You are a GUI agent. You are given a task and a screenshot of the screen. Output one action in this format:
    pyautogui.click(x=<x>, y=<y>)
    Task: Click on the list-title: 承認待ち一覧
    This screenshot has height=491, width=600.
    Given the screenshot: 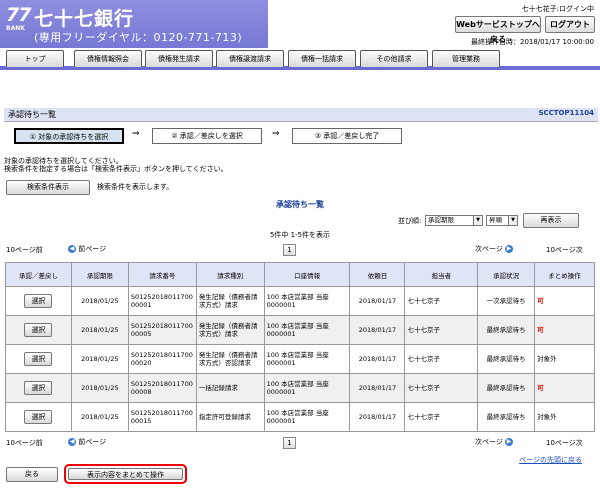 What is the action you would take?
    pyautogui.click(x=300, y=204)
    